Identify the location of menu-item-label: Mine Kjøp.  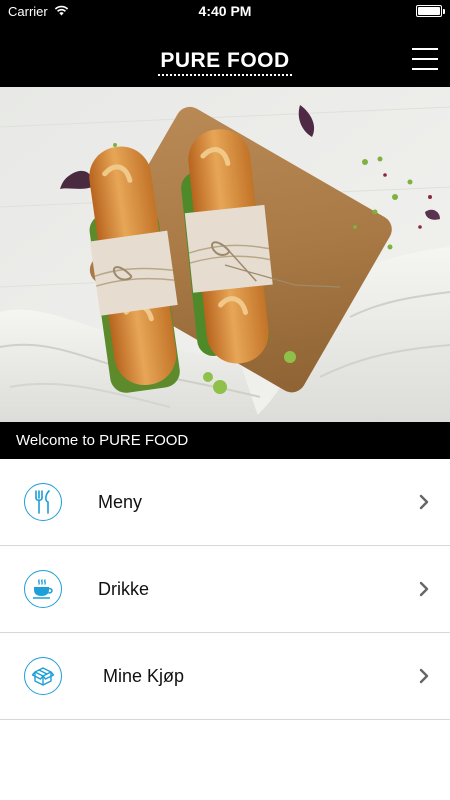
(144, 675).